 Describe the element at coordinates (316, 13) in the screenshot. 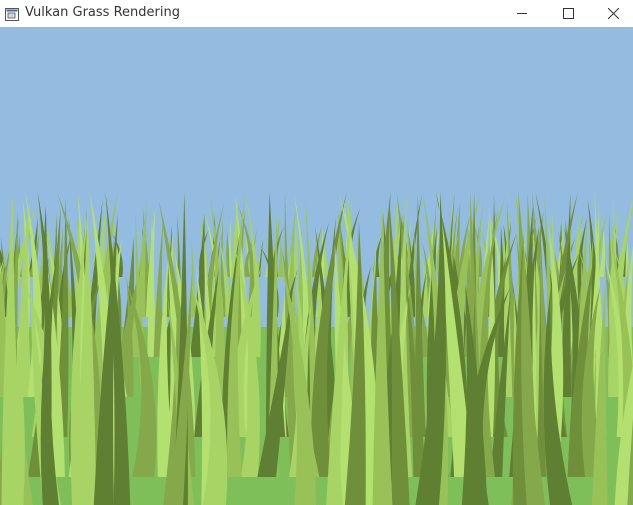

I see `title-bar: Vulkan Grass Rendering` at that location.